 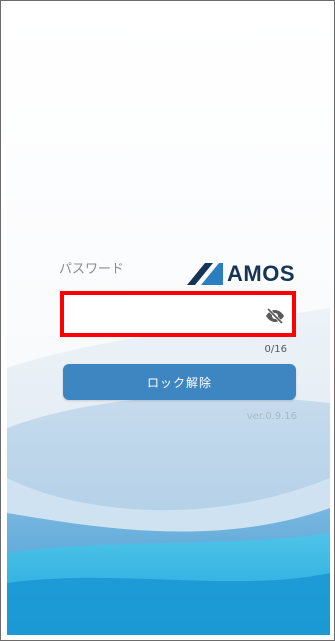 What do you see at coordinates (271, 416) in the screenshot?
I see `version-label: ver.0.9.16` at bounding box center [271, 416].